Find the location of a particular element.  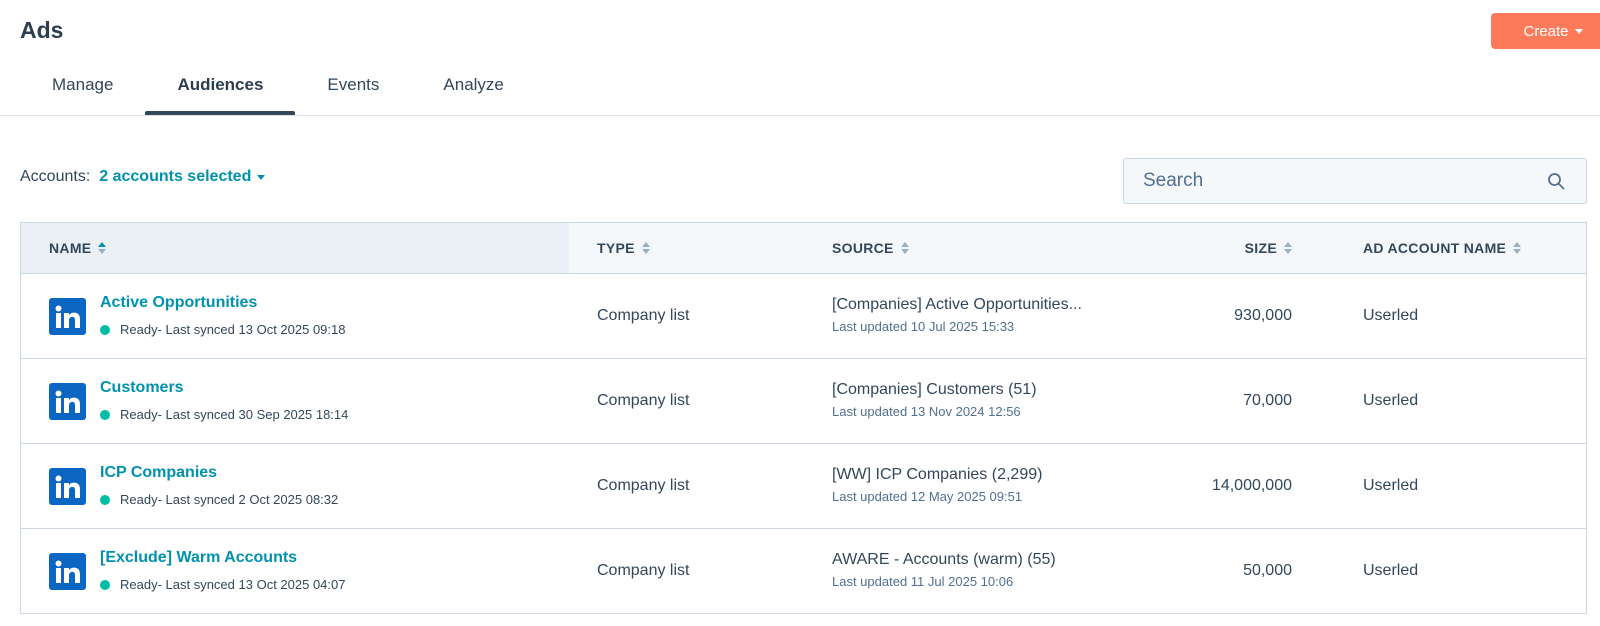

audience-size: 50,000 is located at coordinates (1267, 570).